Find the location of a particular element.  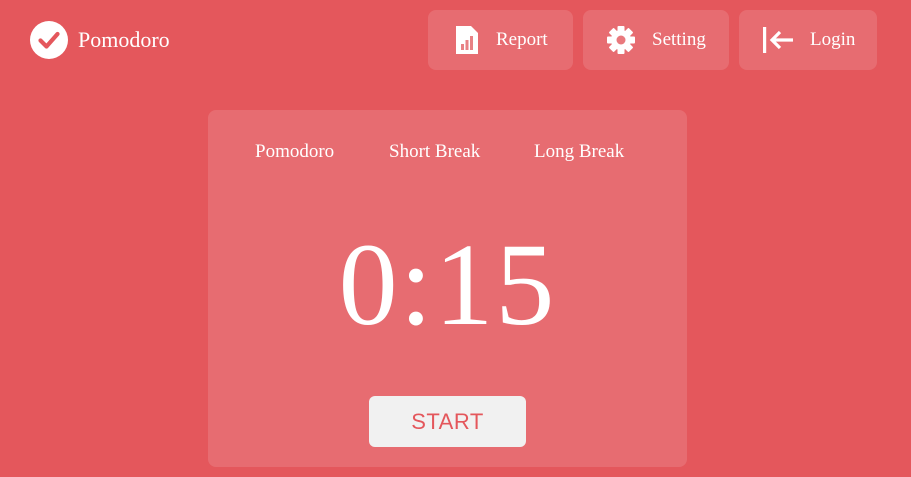

report-button: Report is located at coordinates (500, 40).